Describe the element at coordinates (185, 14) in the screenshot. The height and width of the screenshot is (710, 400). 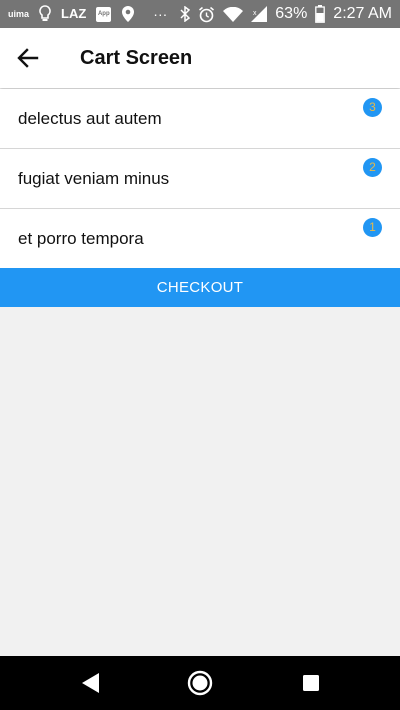
I see `bluetooth-icon` at that location.